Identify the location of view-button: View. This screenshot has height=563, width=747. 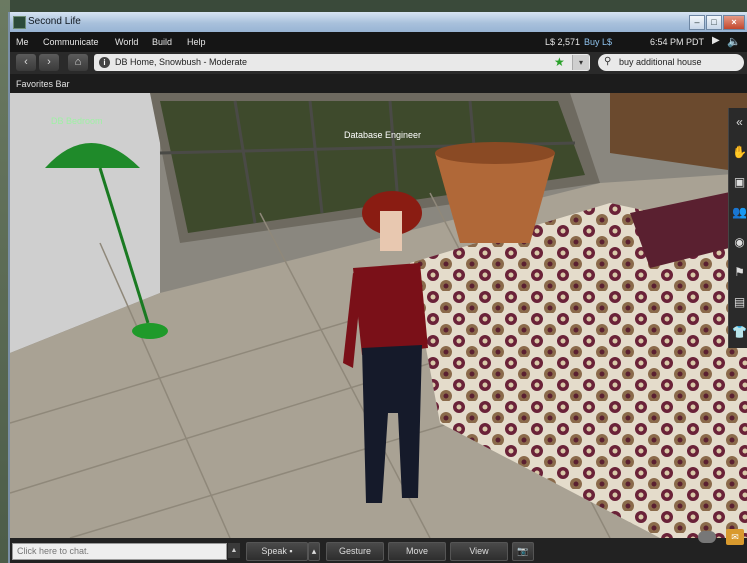
(479, 551).